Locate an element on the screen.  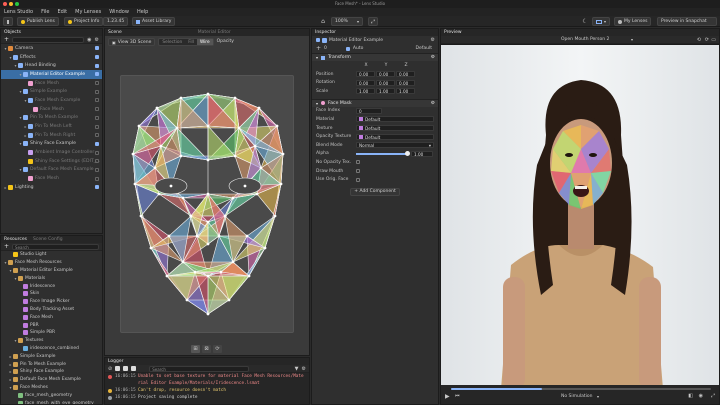
resource-tree-item: face_mesh_with_eye_geometry is located at coordinates (51, 401).